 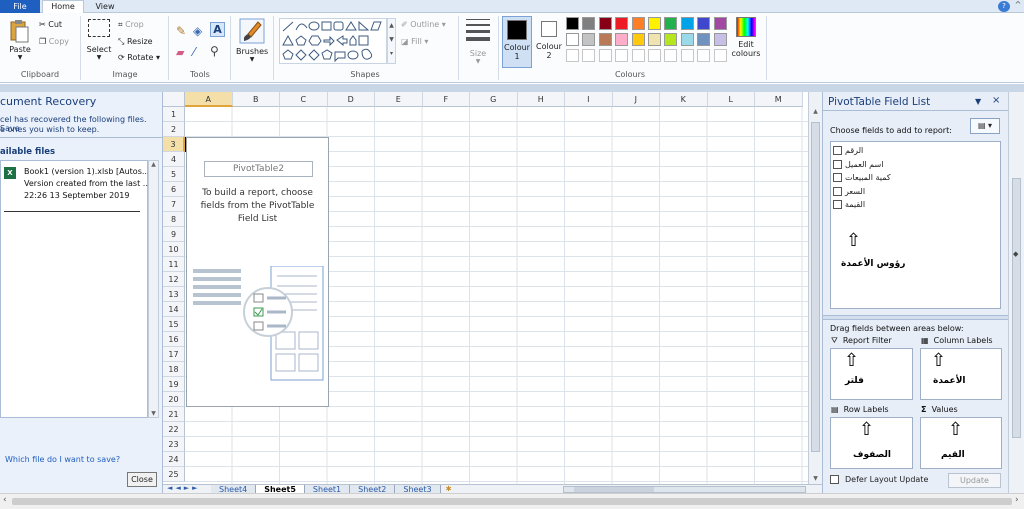 What do you see at coordinates (174, 129) in the screenshot?
I see `row-header: 2` at bounding box center [174, 129].